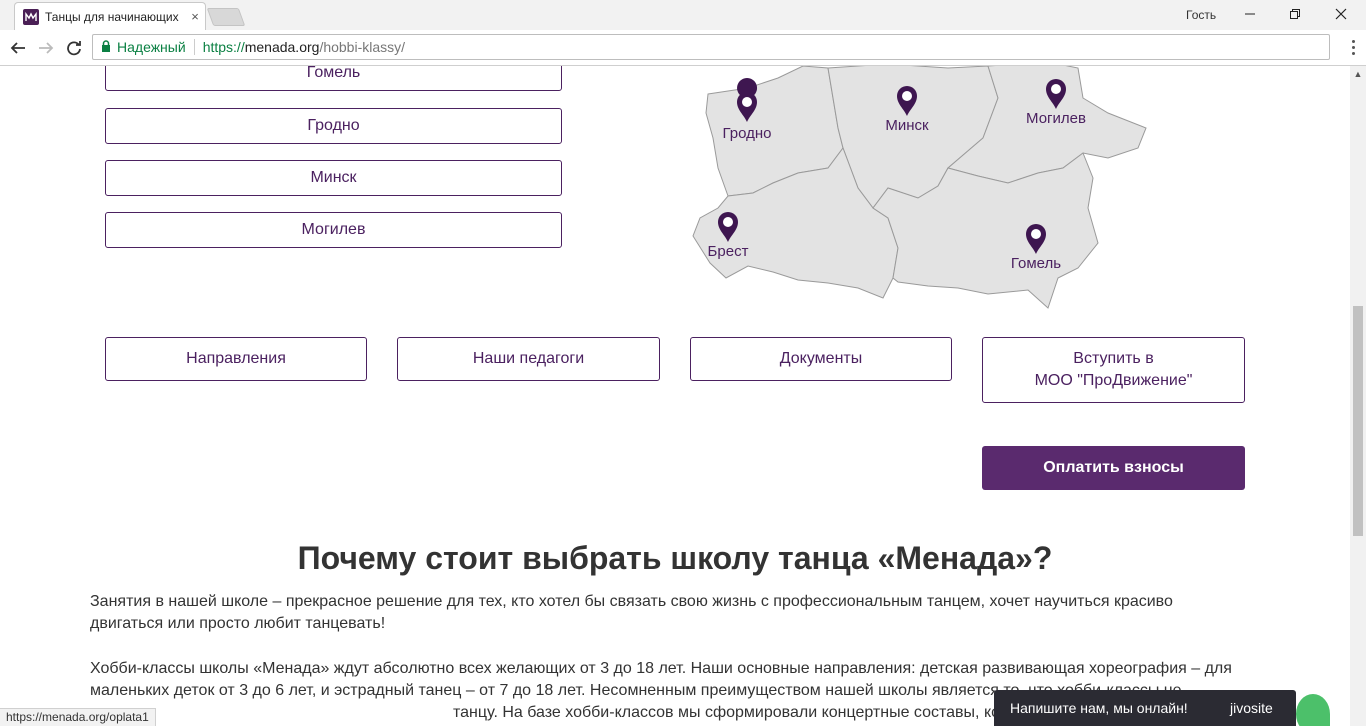 The image size is (1366, 726). Describe the element at coordinates (1113, 370) in the screenshot. I see `join-button: Вступить в МОО "ПроДвижение"` at that location.